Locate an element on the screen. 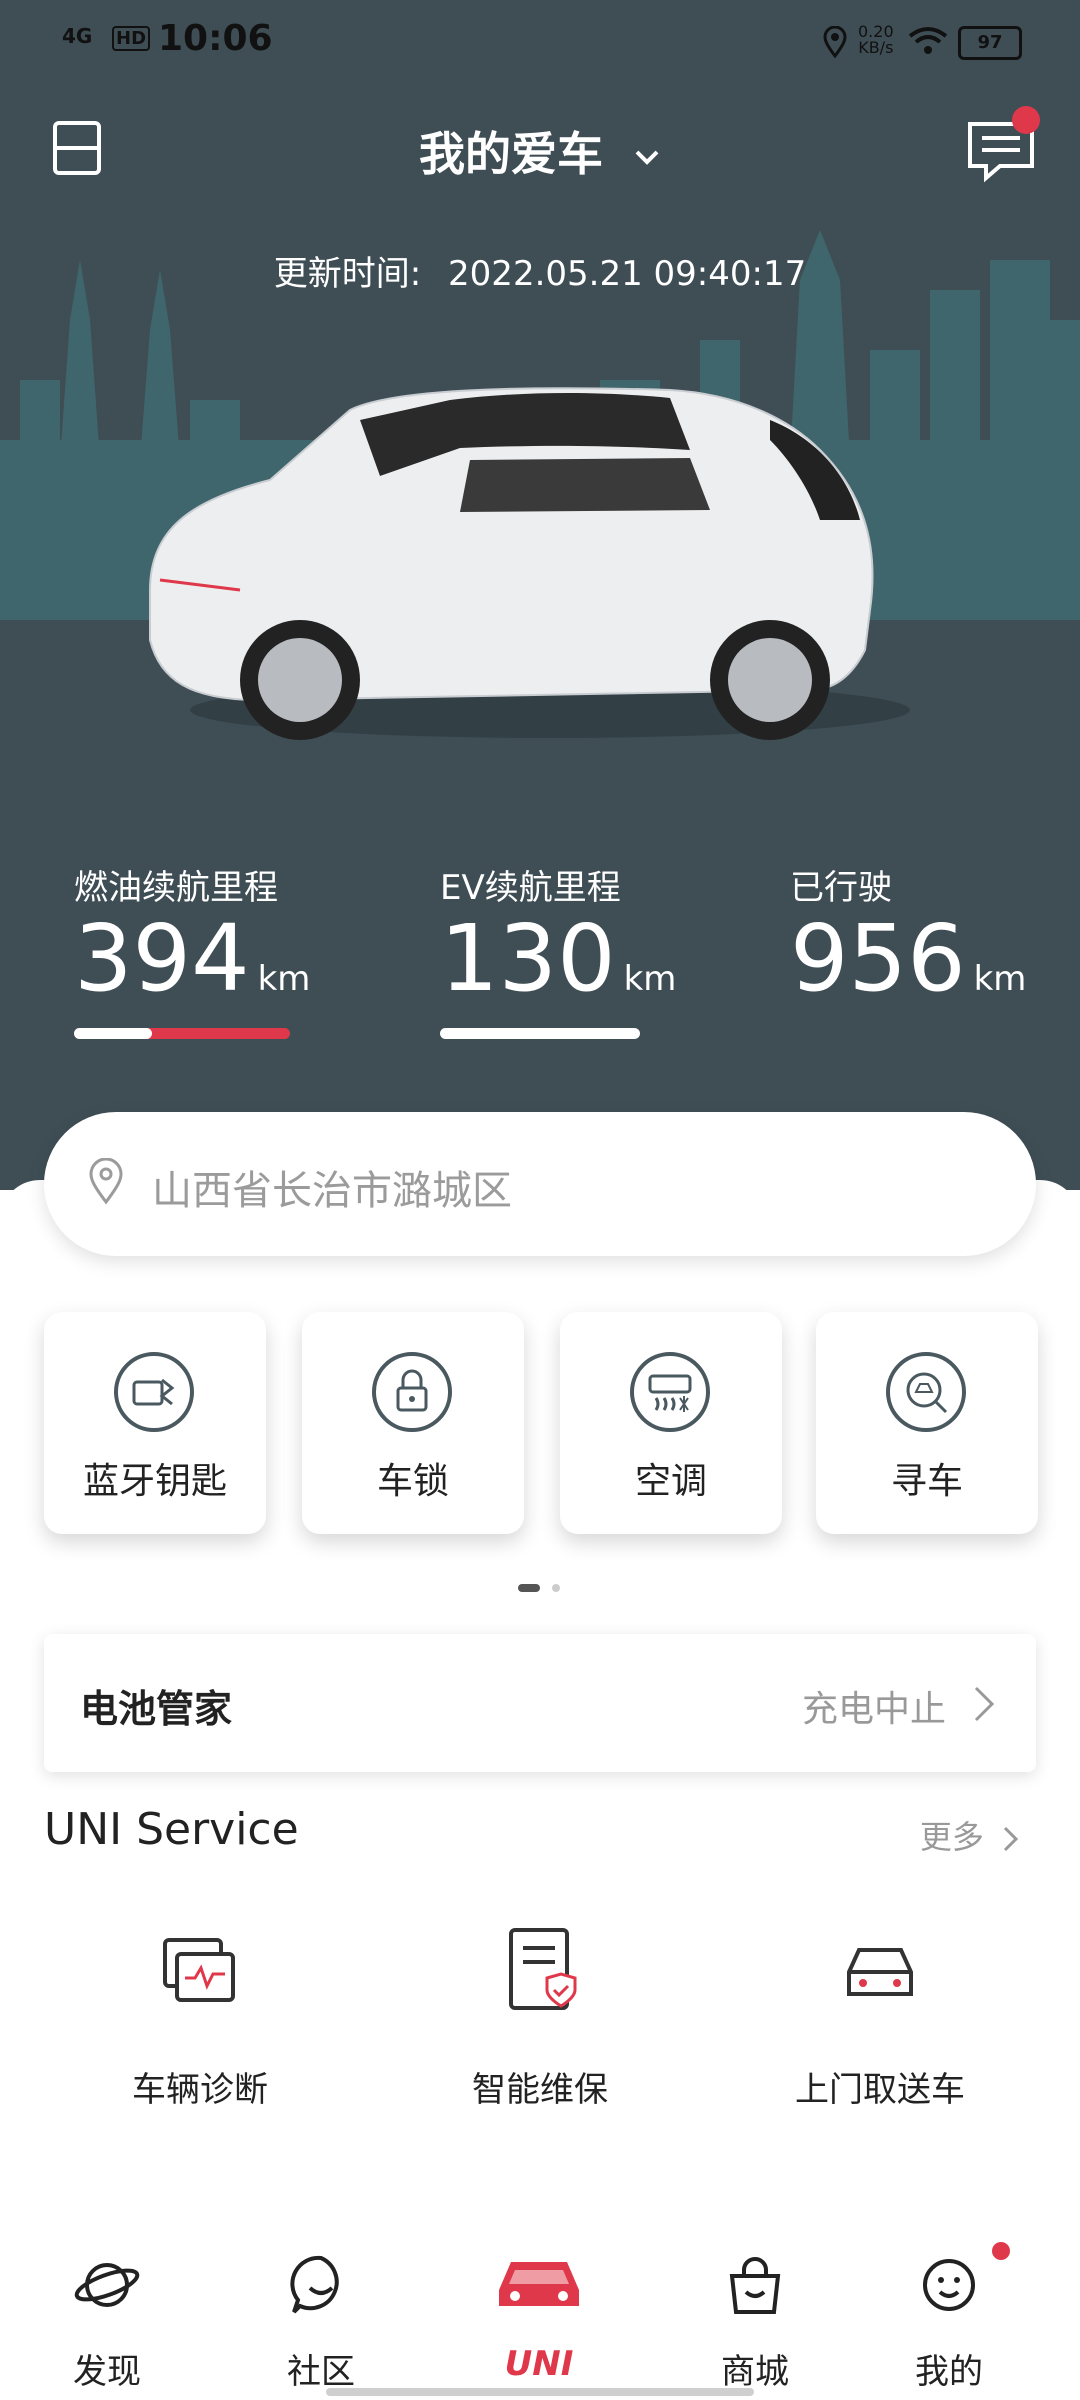  air-conditioner-icon is located at coordinates (670, 1392).